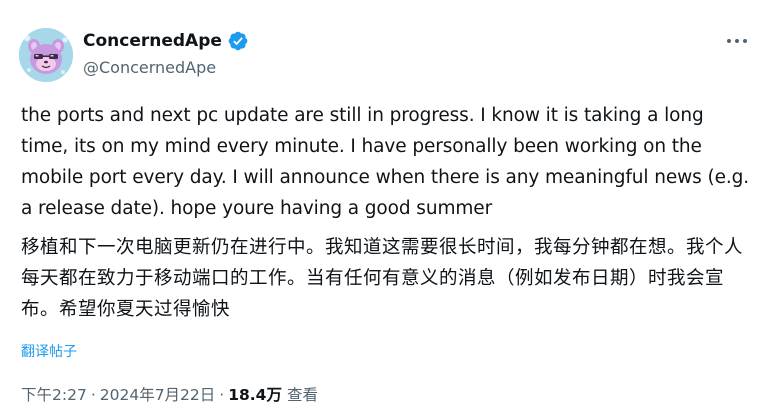 Image resolution: width=768 pixels, height=420 pixels. I want to click on post-meta: 下午2:27 · 2024年7月22日 · 18.4万 查看, so click(169, 395).